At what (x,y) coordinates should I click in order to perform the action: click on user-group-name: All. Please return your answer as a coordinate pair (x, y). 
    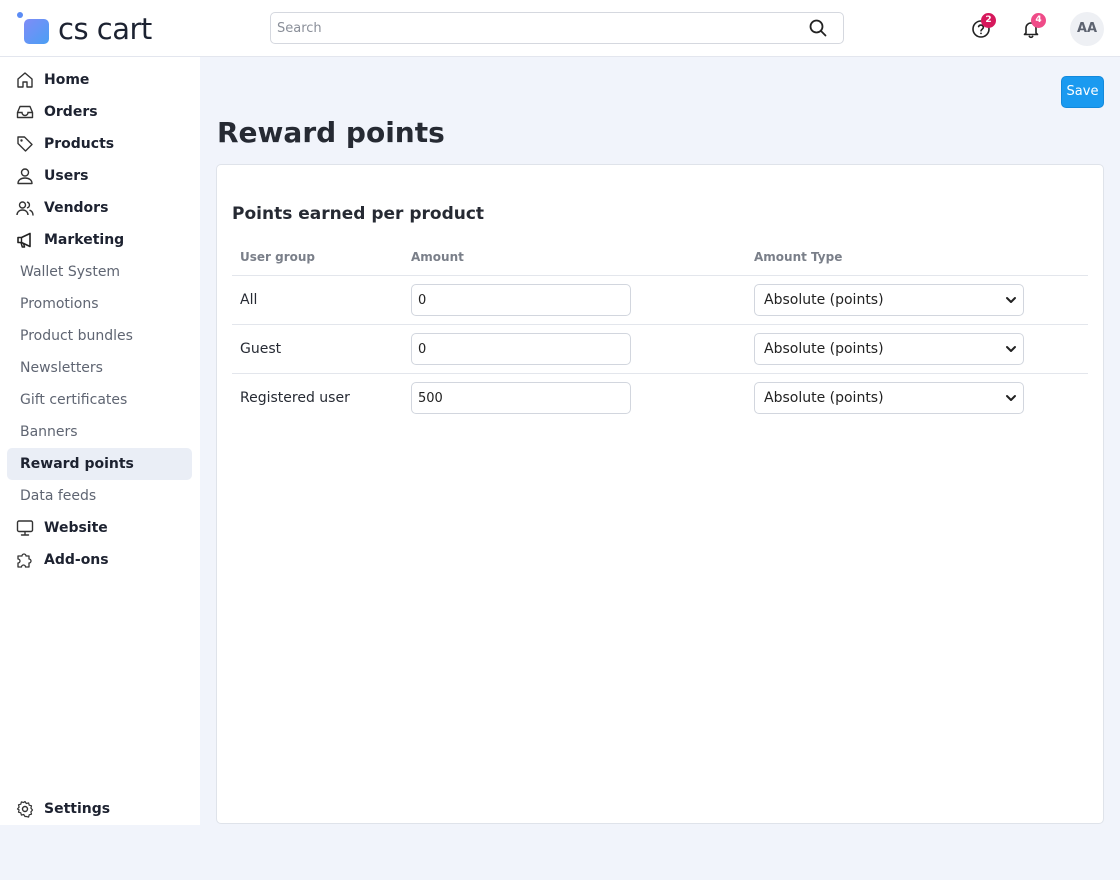
    Looking at the image, I should click on (249, 300).